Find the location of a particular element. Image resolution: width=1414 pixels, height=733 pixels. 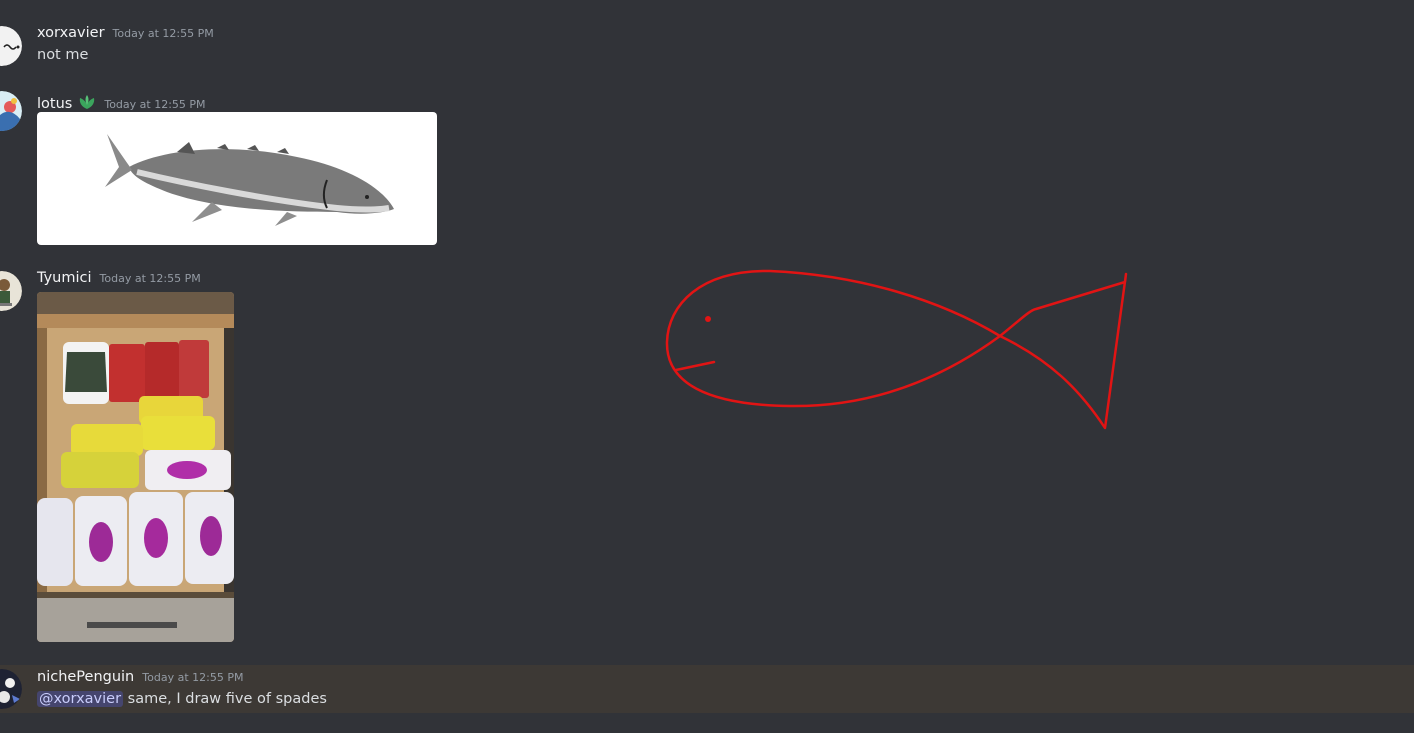

sardine-tins-image is located at coordinates (135, 467).